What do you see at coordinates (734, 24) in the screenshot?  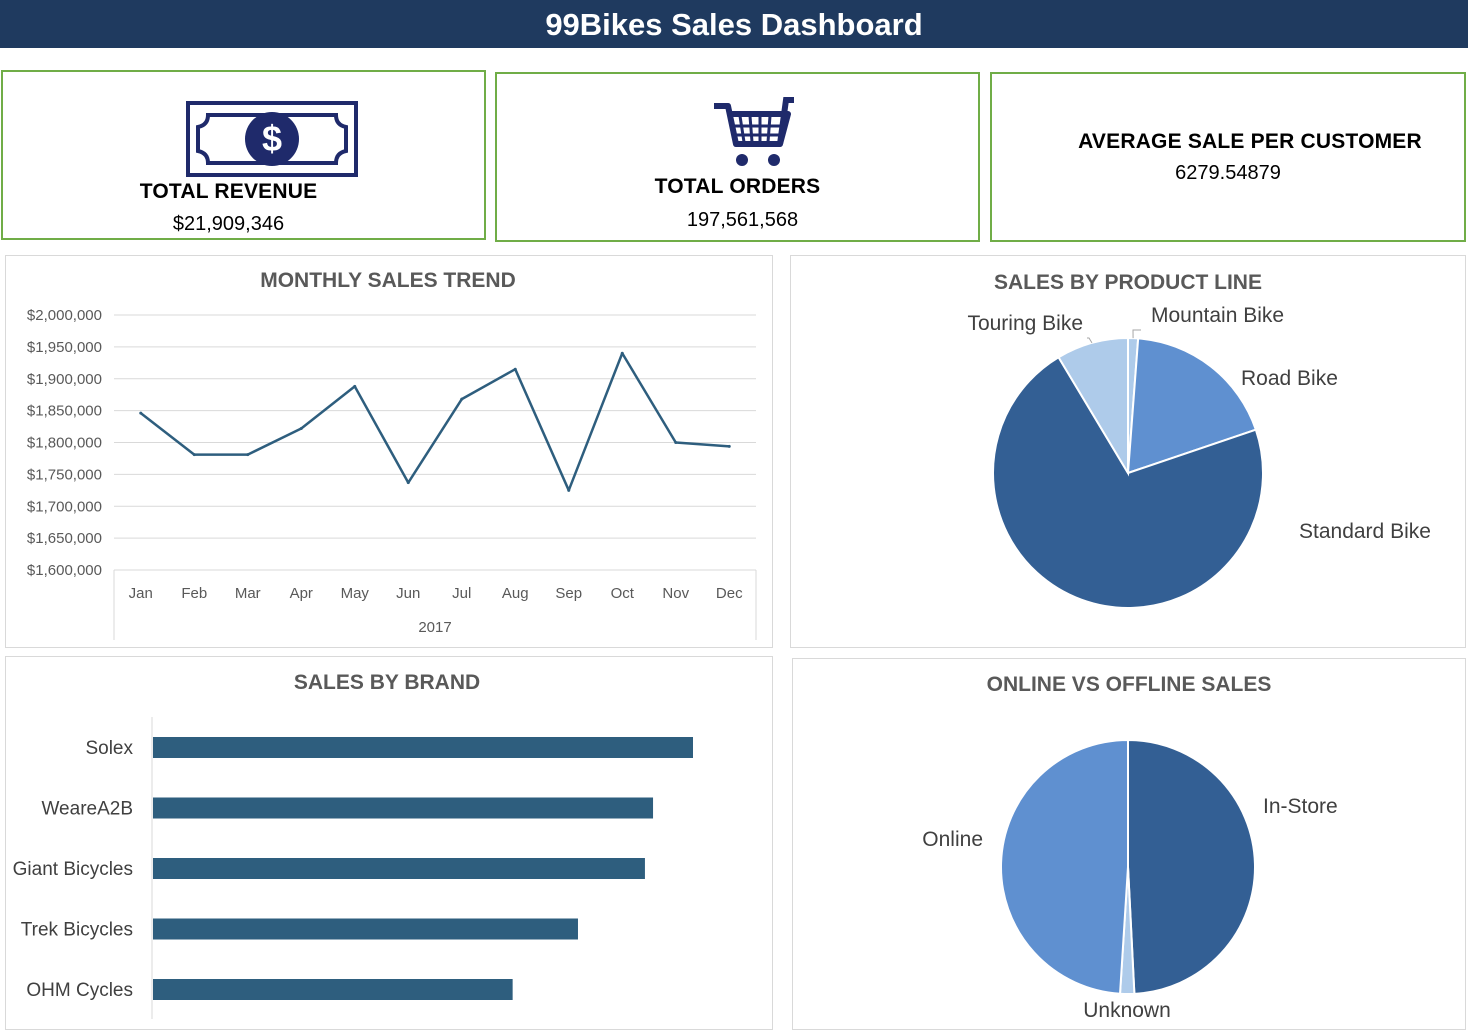 I see `dashboard-title: 99Bikes Sales Dashboard` at bounding box center [734, 24].